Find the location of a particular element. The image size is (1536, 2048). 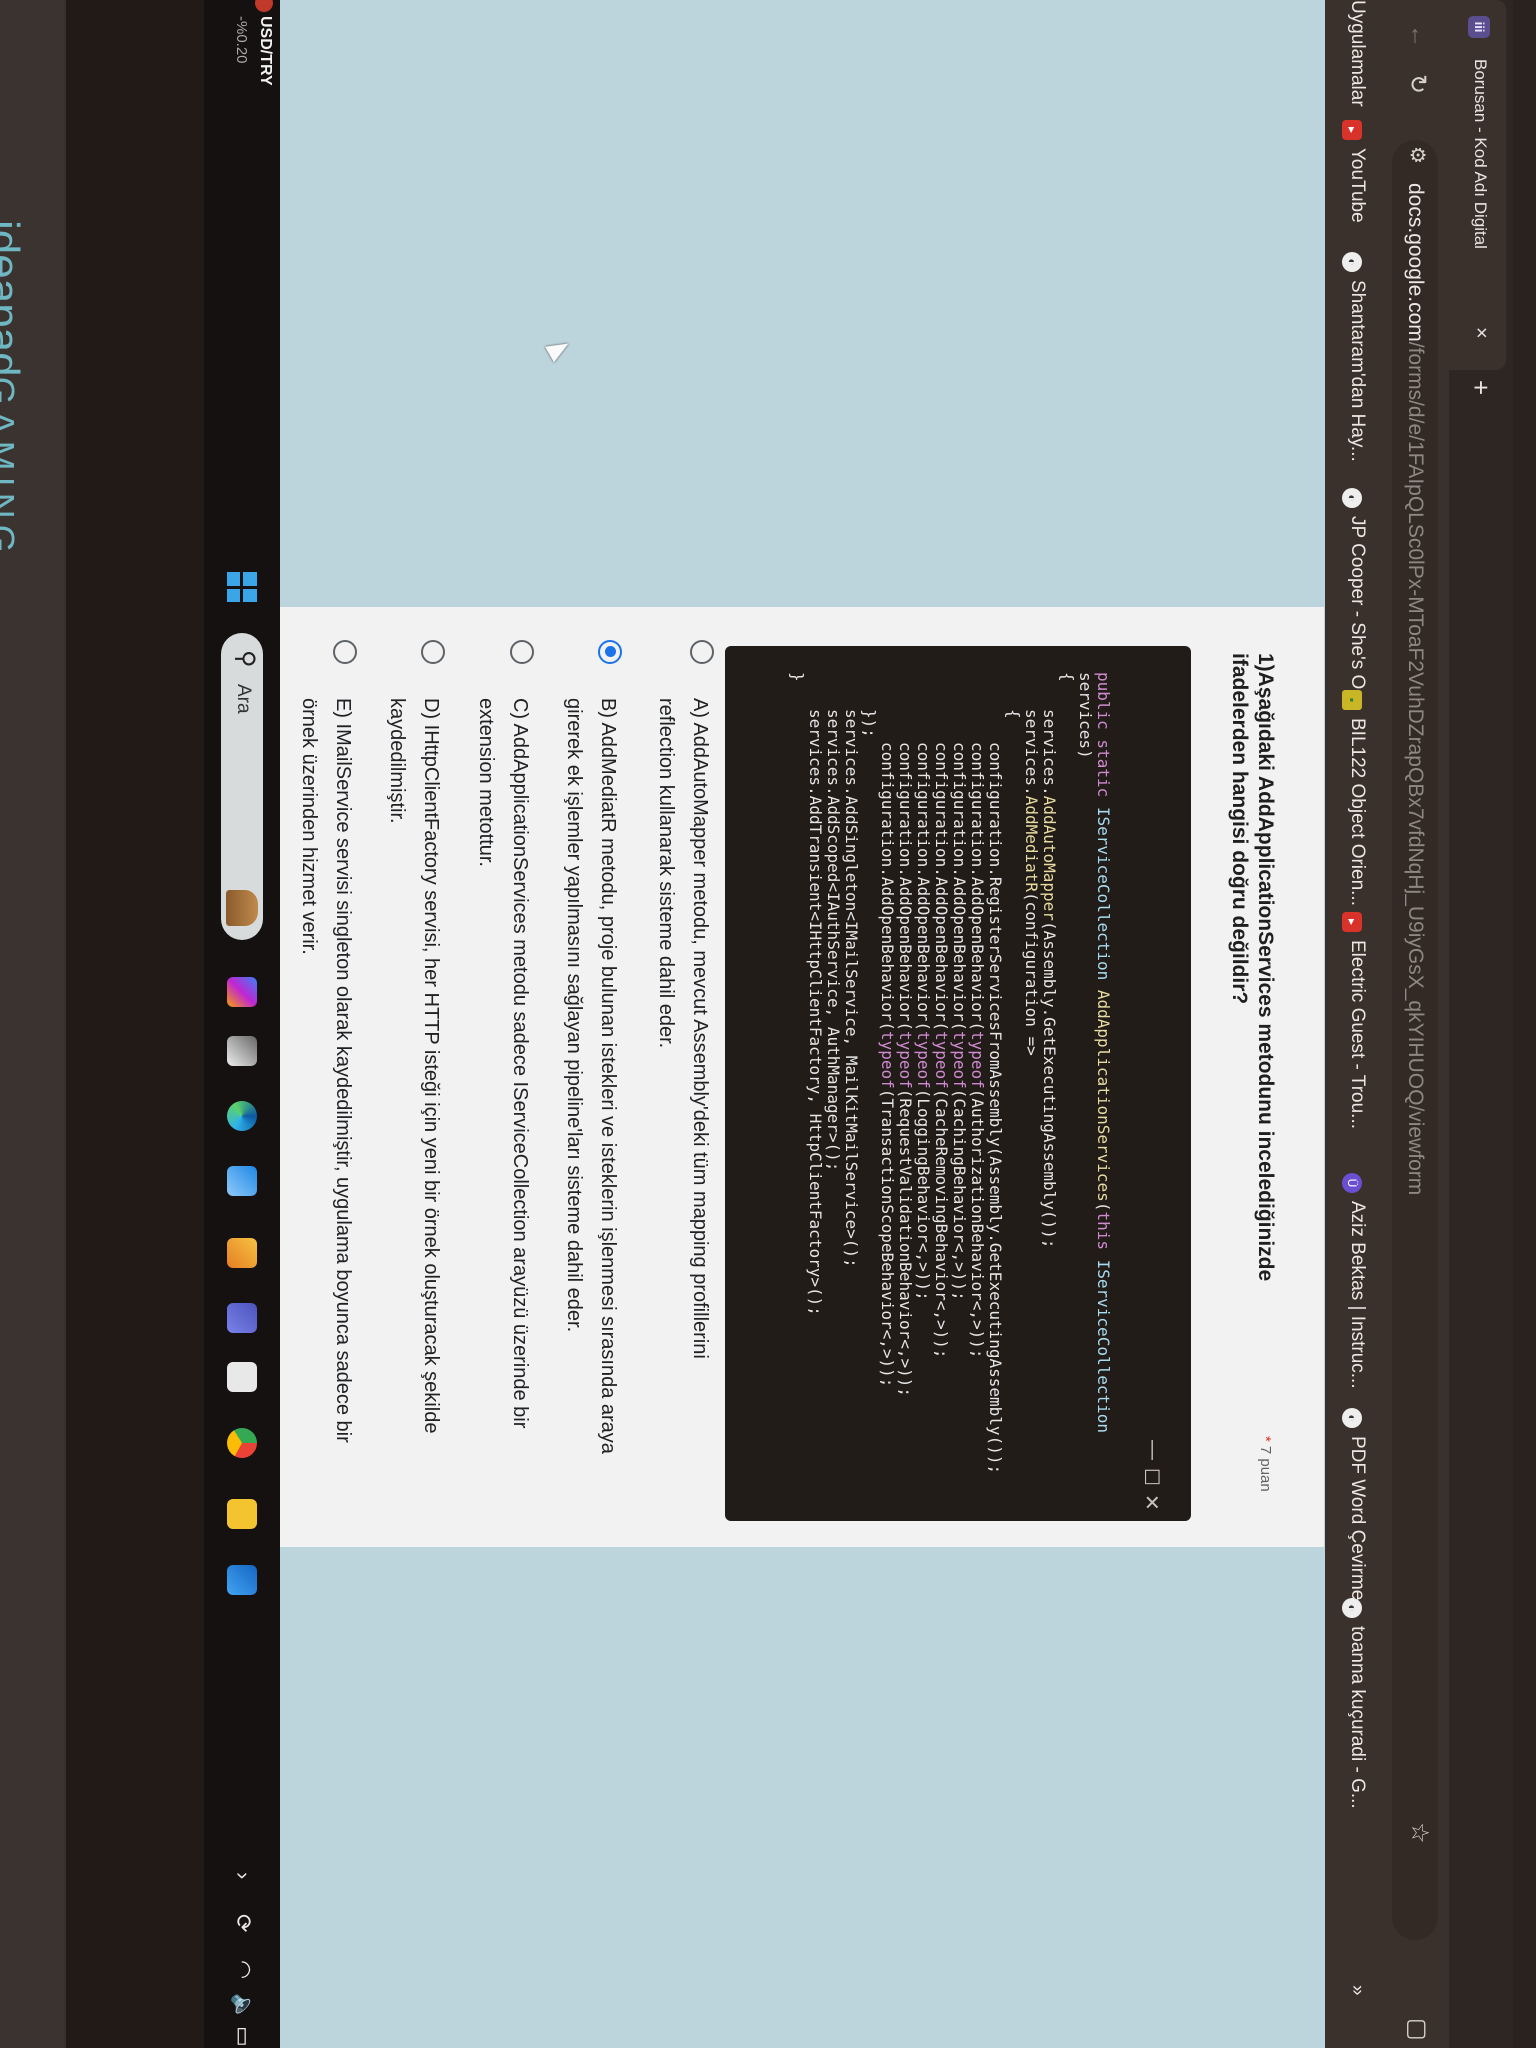

back-arrow-icon: ← is located at coordinates (1418, 36).